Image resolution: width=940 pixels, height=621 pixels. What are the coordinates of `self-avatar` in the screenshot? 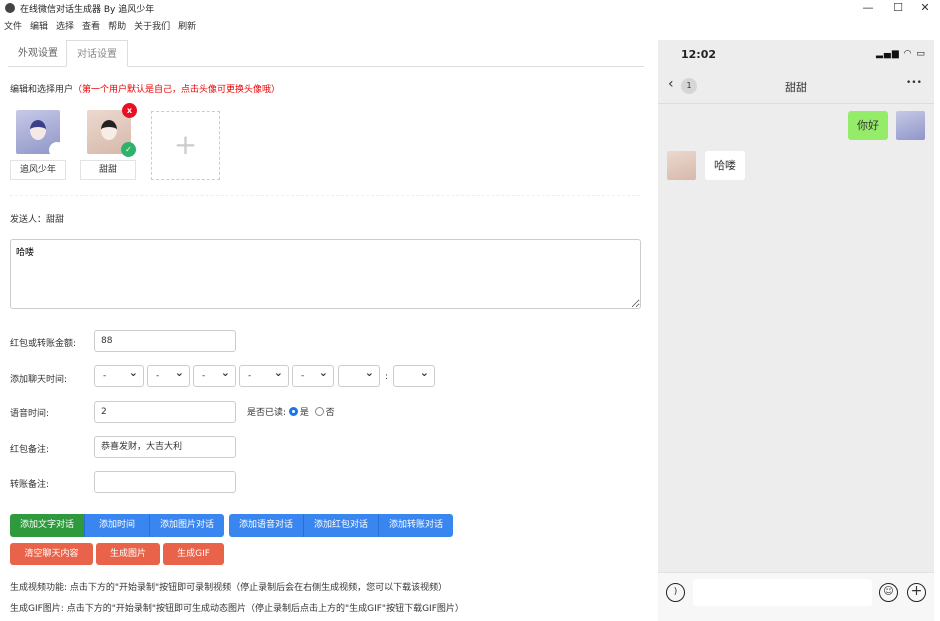 It's located at (910, 125).